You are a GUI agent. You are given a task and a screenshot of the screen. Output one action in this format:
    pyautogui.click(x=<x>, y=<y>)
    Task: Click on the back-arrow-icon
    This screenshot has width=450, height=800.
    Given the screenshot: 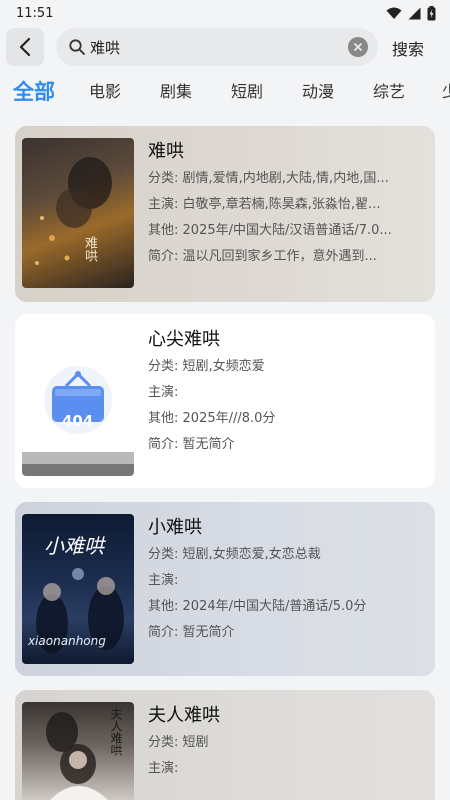 What is the action you would take?
    pyautogui.click(x=25, y=47)
    